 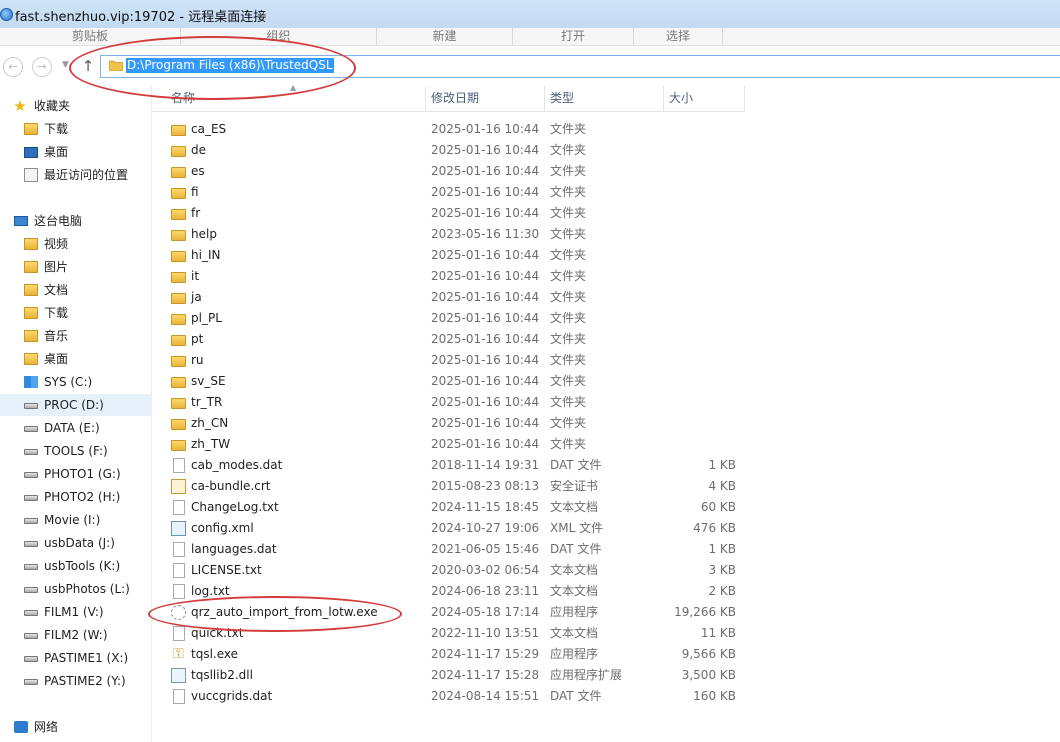 I want to click on sidebar-item-desktop-pc: 桌面, so click(x=75, y=359).